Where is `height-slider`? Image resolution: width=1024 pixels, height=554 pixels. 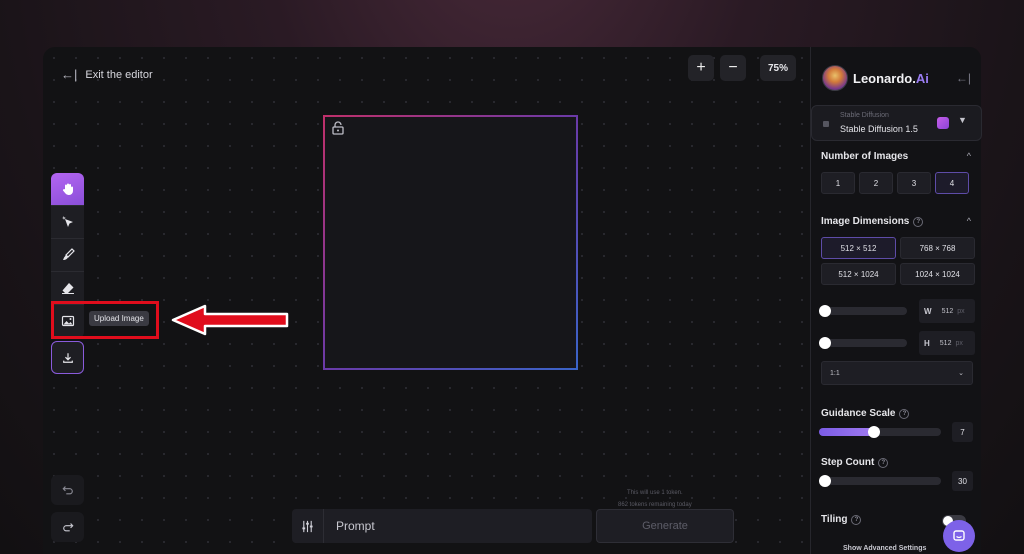 height-slider is located at coordinates (863, 343).